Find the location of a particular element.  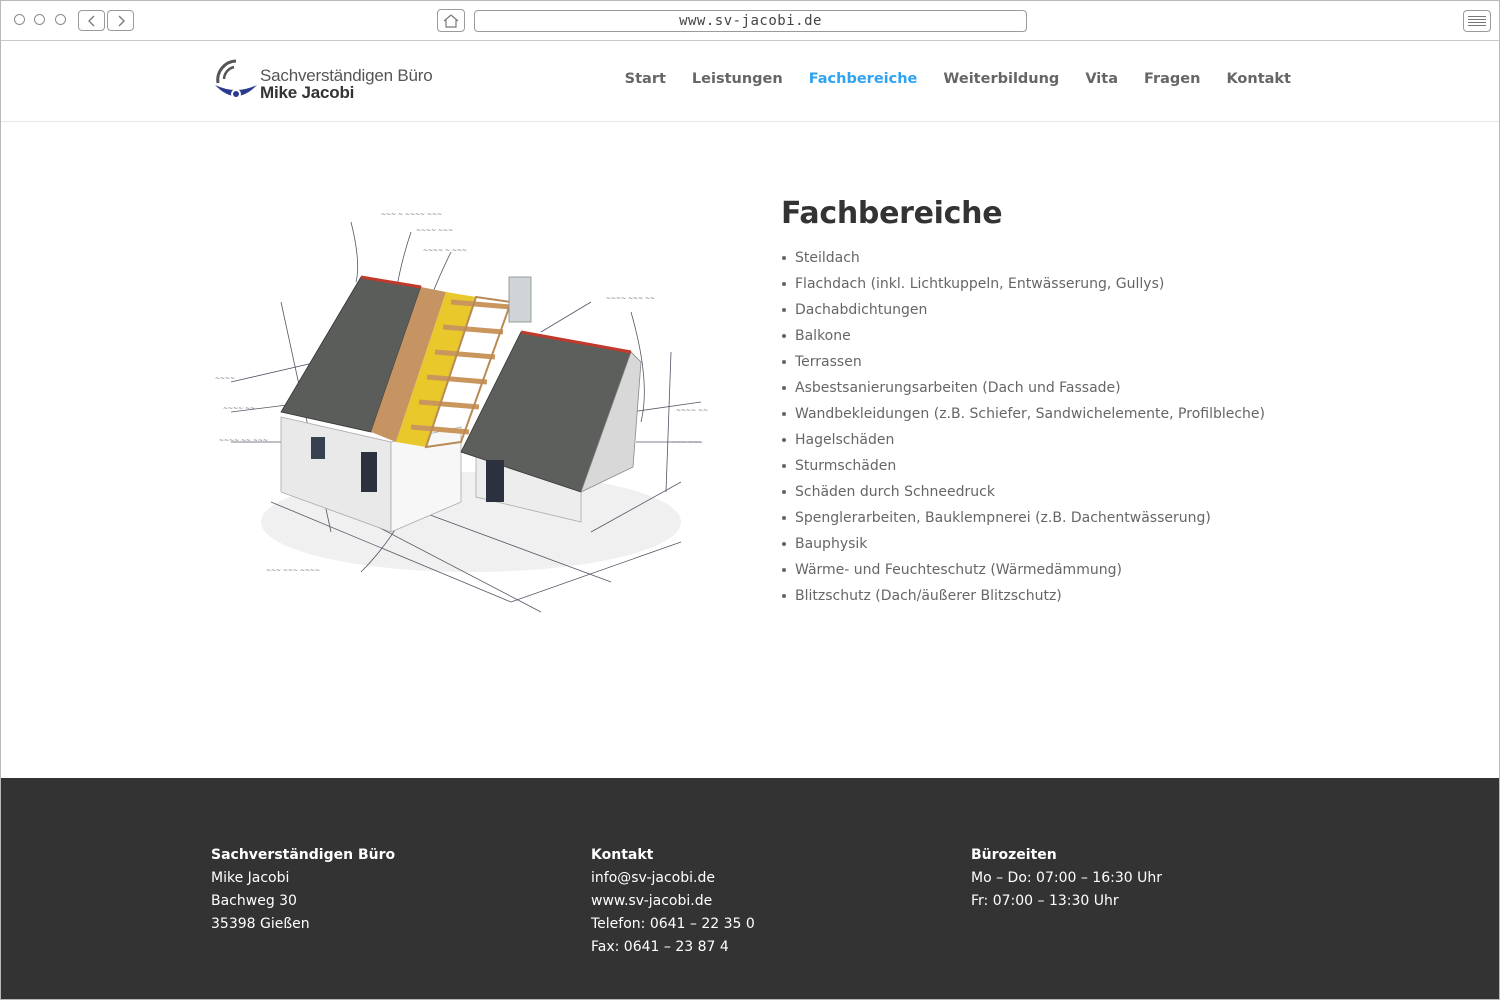

nav-item-vita: Vita is located at coordinates (1101, 79).